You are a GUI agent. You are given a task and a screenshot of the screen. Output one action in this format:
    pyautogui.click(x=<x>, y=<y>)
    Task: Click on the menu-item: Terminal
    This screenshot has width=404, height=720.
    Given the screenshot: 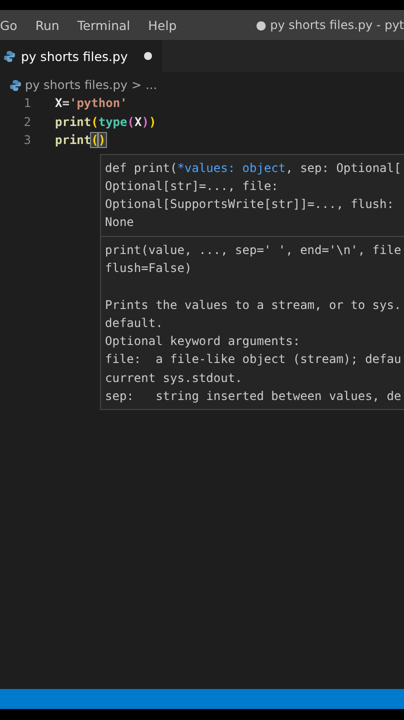 What is the action you would take?
    pyautogui.click(x=104, y=25)
    